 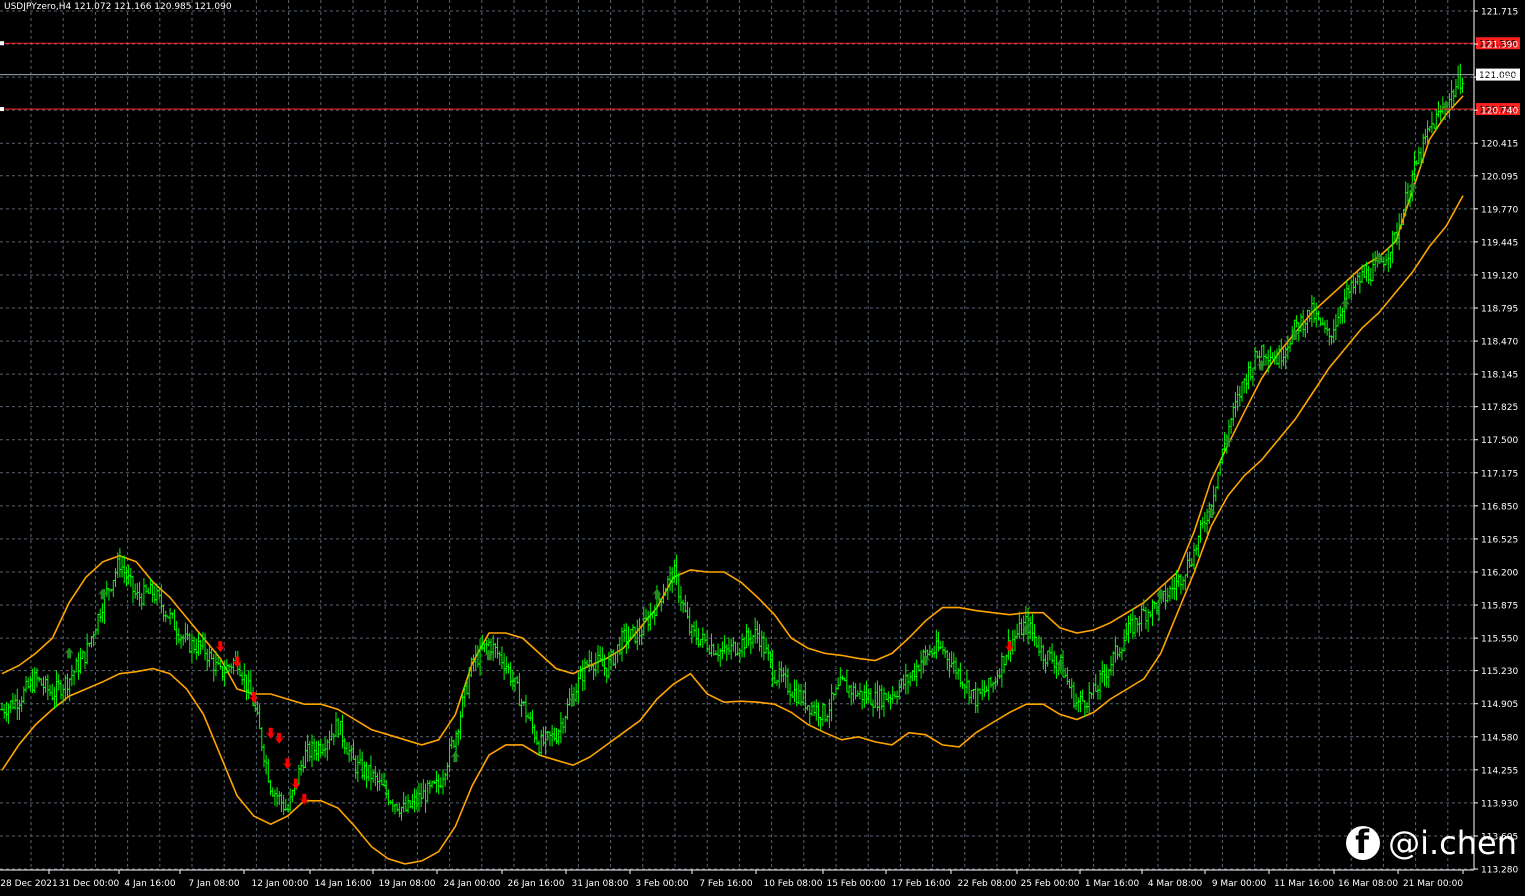 What do you see at coordinates (1112, 884) in the screenshot?
I see `x-tick-label: 1 Mar 16:00` at bounding box center [1112, 884].